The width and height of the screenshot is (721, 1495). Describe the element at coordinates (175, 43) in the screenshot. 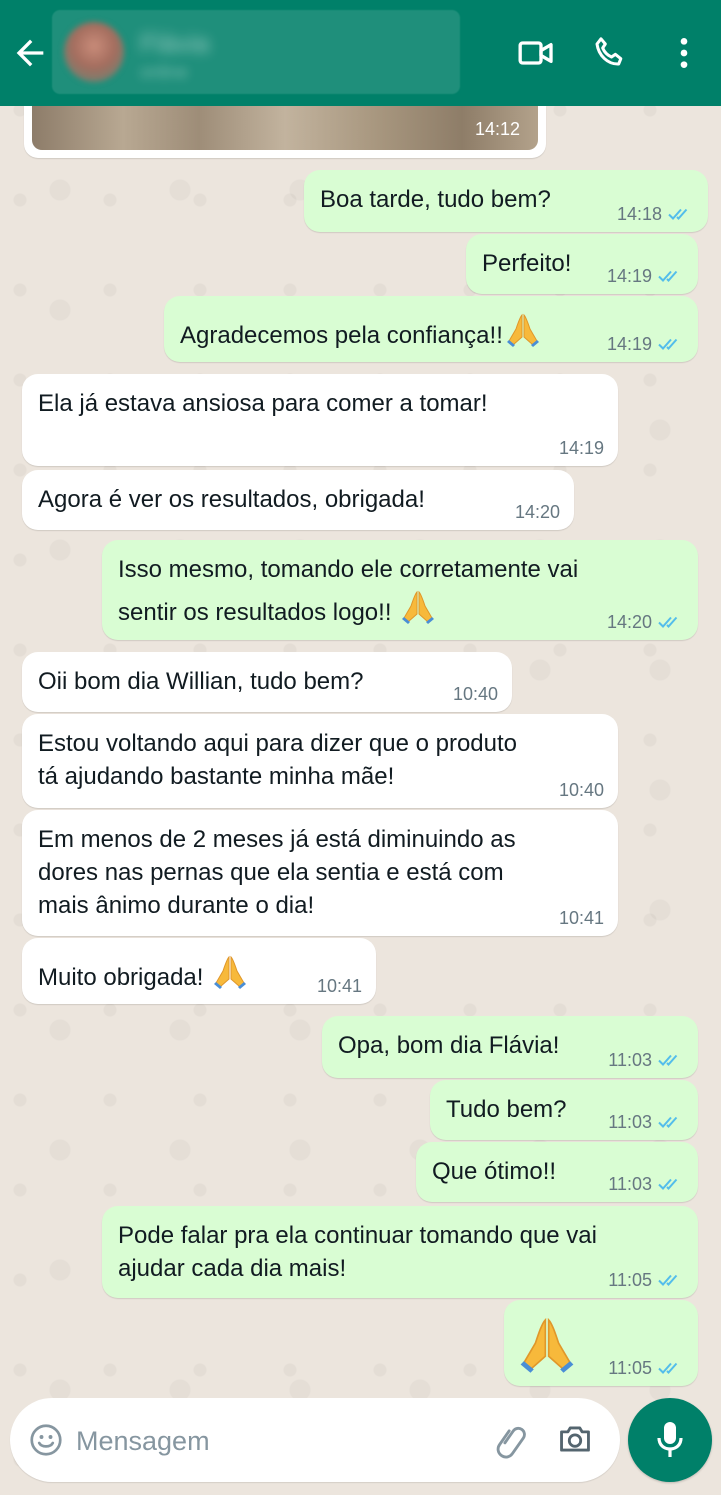

I see `contact-name: Flávia` at that location.